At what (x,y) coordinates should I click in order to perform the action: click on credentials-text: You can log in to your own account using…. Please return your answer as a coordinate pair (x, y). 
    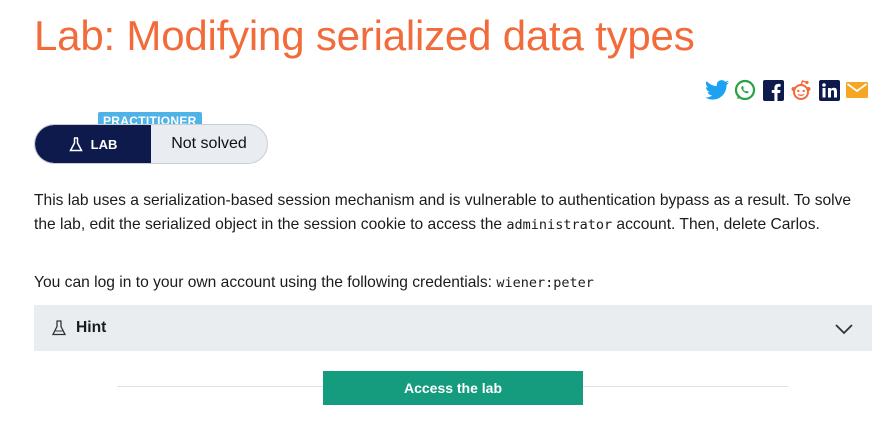
    Looking at the image, I should click on (314, 282).